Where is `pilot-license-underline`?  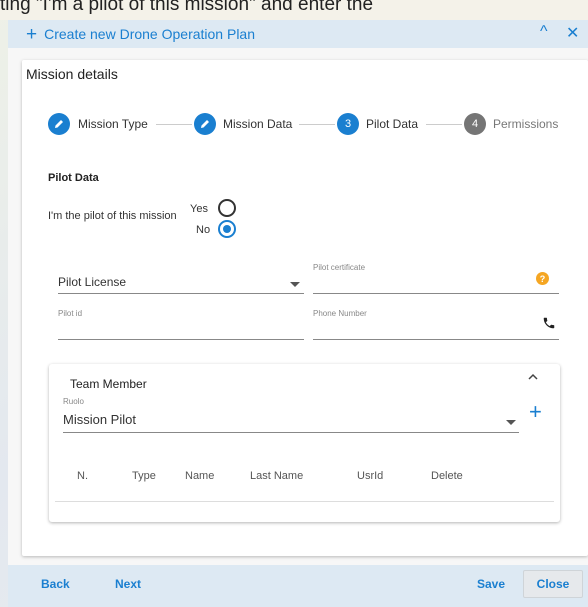
pilot-license-underline is located at coordinates (181, 293).